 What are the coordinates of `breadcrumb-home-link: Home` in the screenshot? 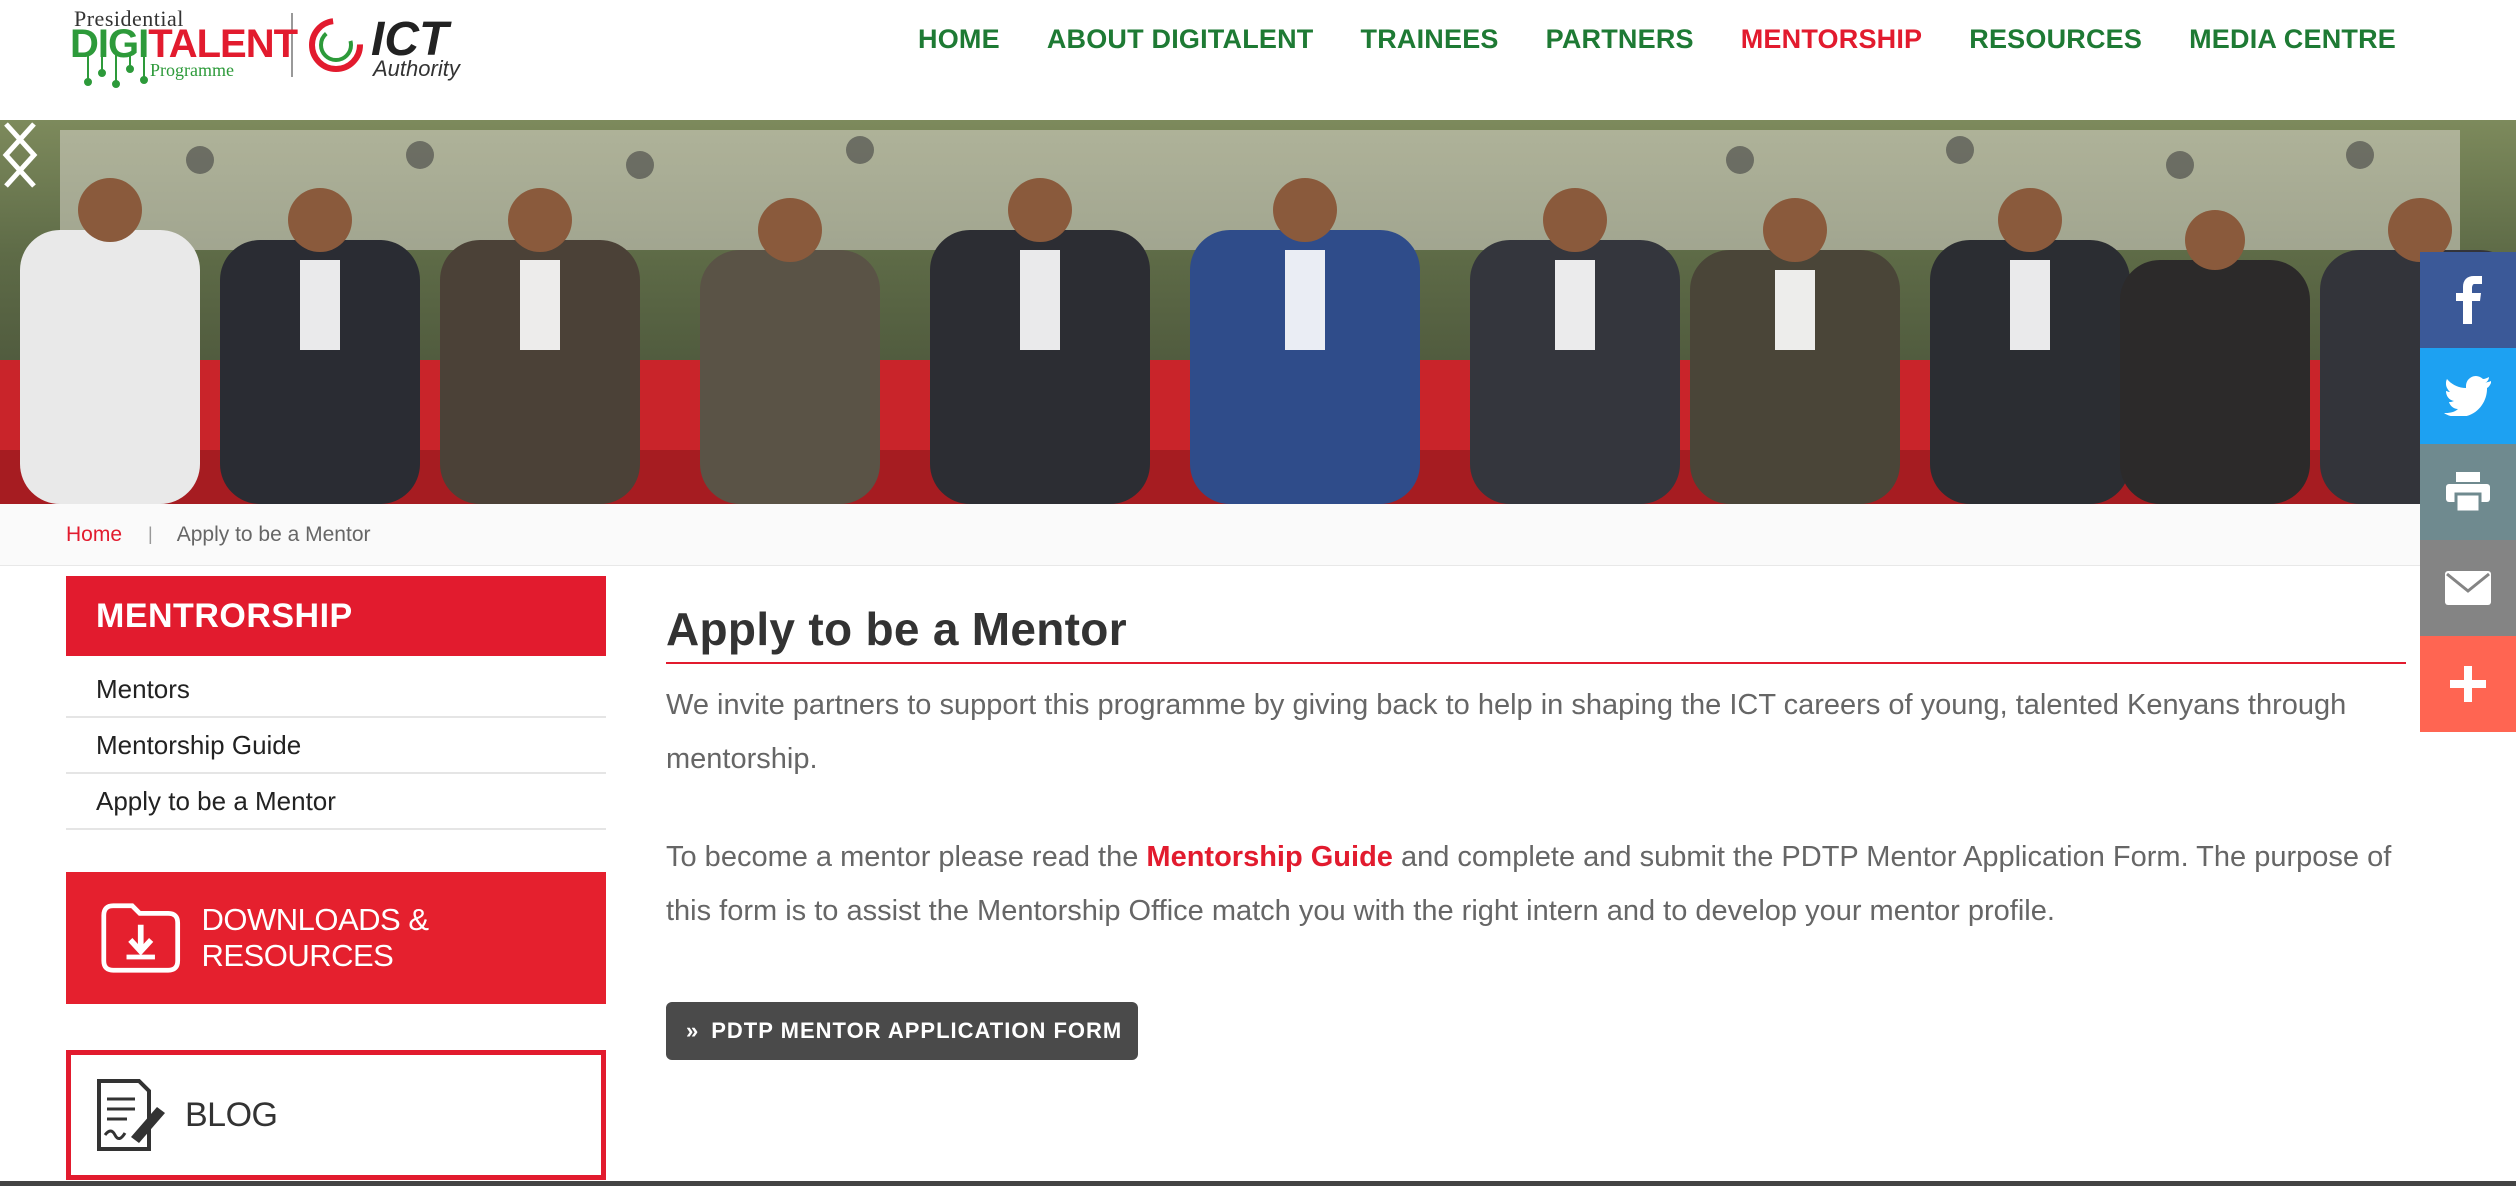 It's located at (94, 535).